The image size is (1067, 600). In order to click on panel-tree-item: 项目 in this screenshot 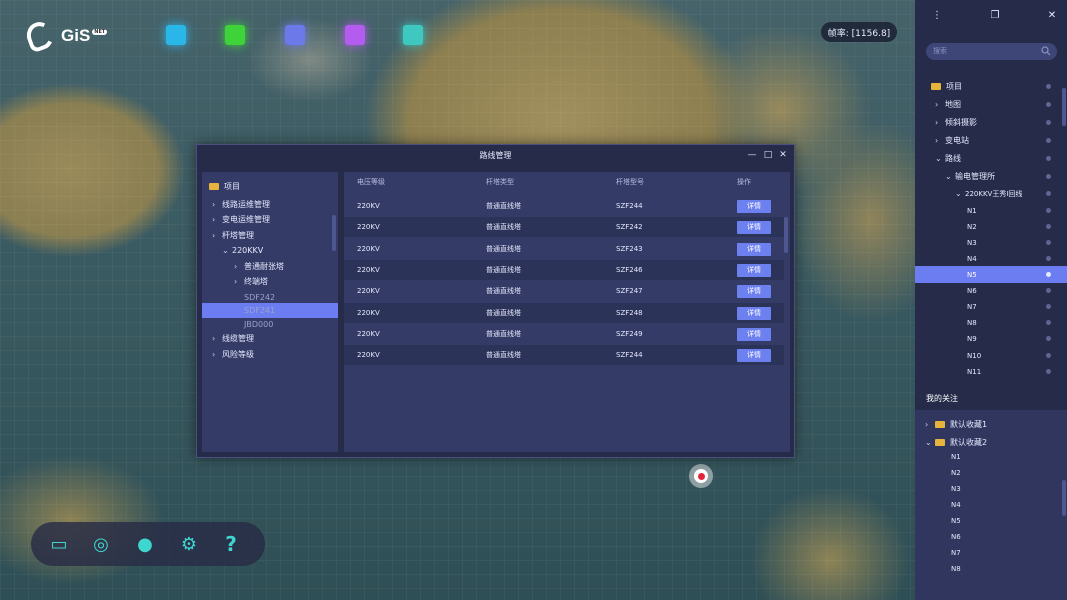, I will do `click(991, 86)`.